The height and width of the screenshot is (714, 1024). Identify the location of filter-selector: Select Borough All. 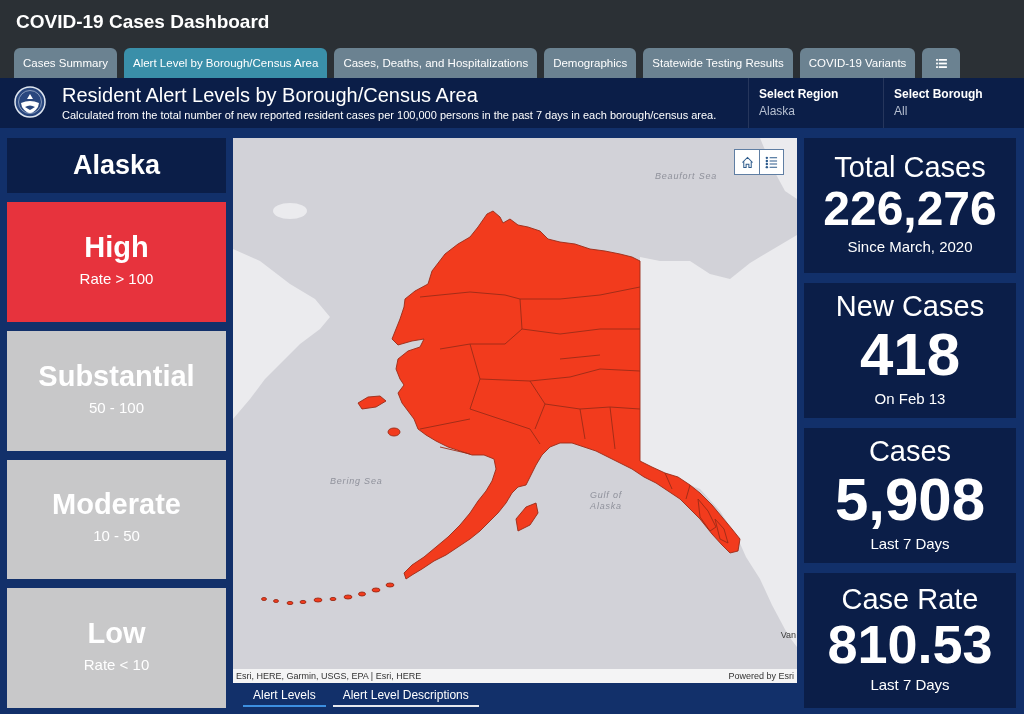
(950, 103).